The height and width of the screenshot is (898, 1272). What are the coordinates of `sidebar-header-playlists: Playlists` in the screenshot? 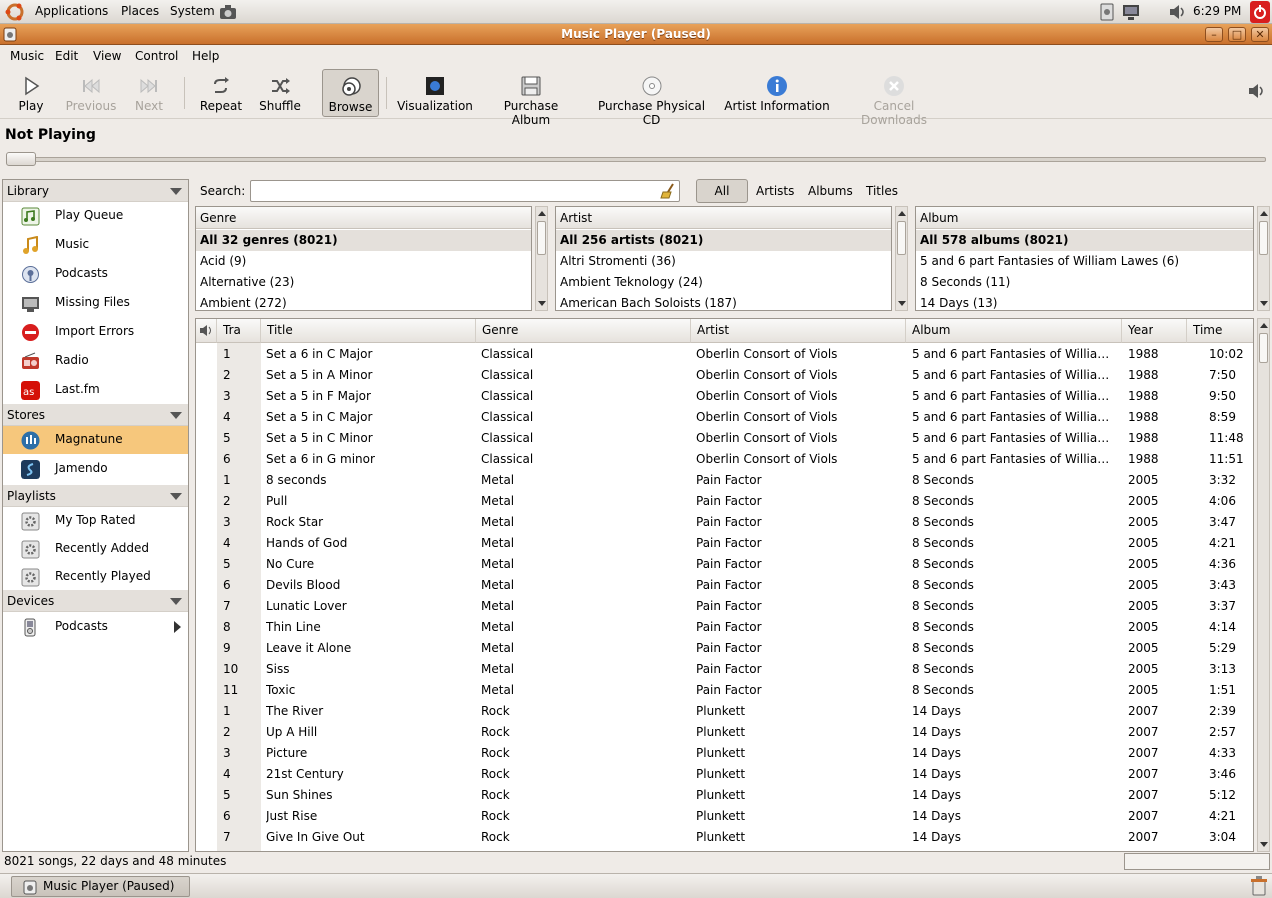 It's located at (95, 496).